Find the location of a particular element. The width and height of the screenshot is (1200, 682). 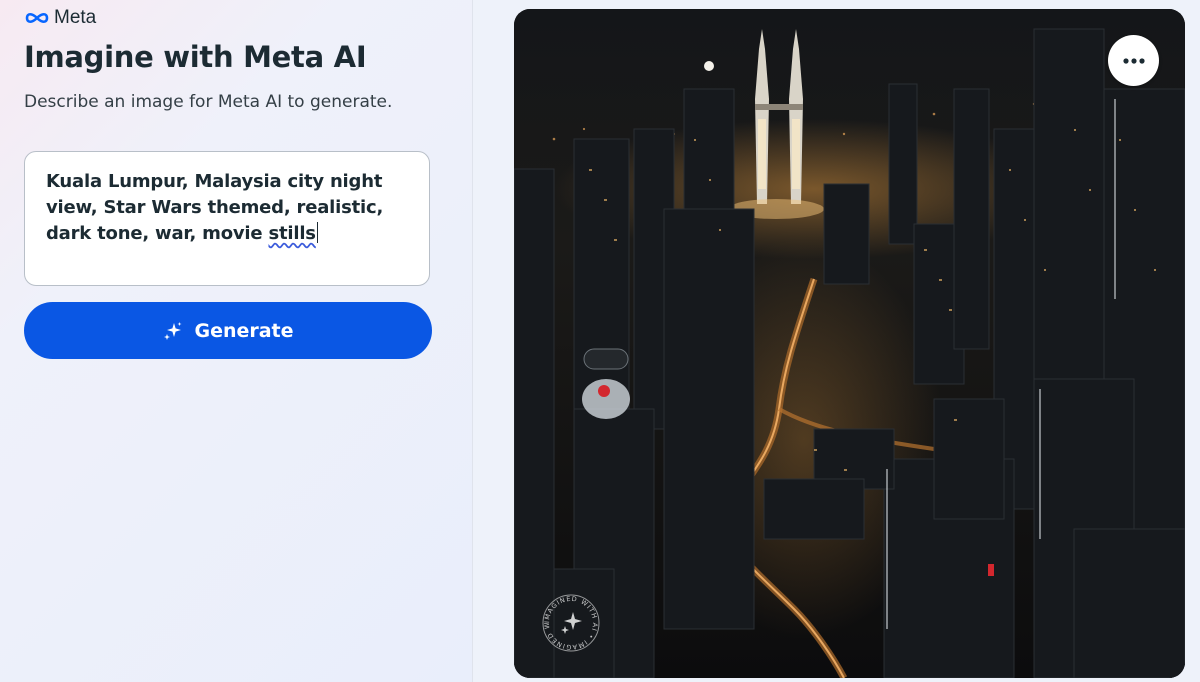

text-caret is located at coordinates (317, 232).